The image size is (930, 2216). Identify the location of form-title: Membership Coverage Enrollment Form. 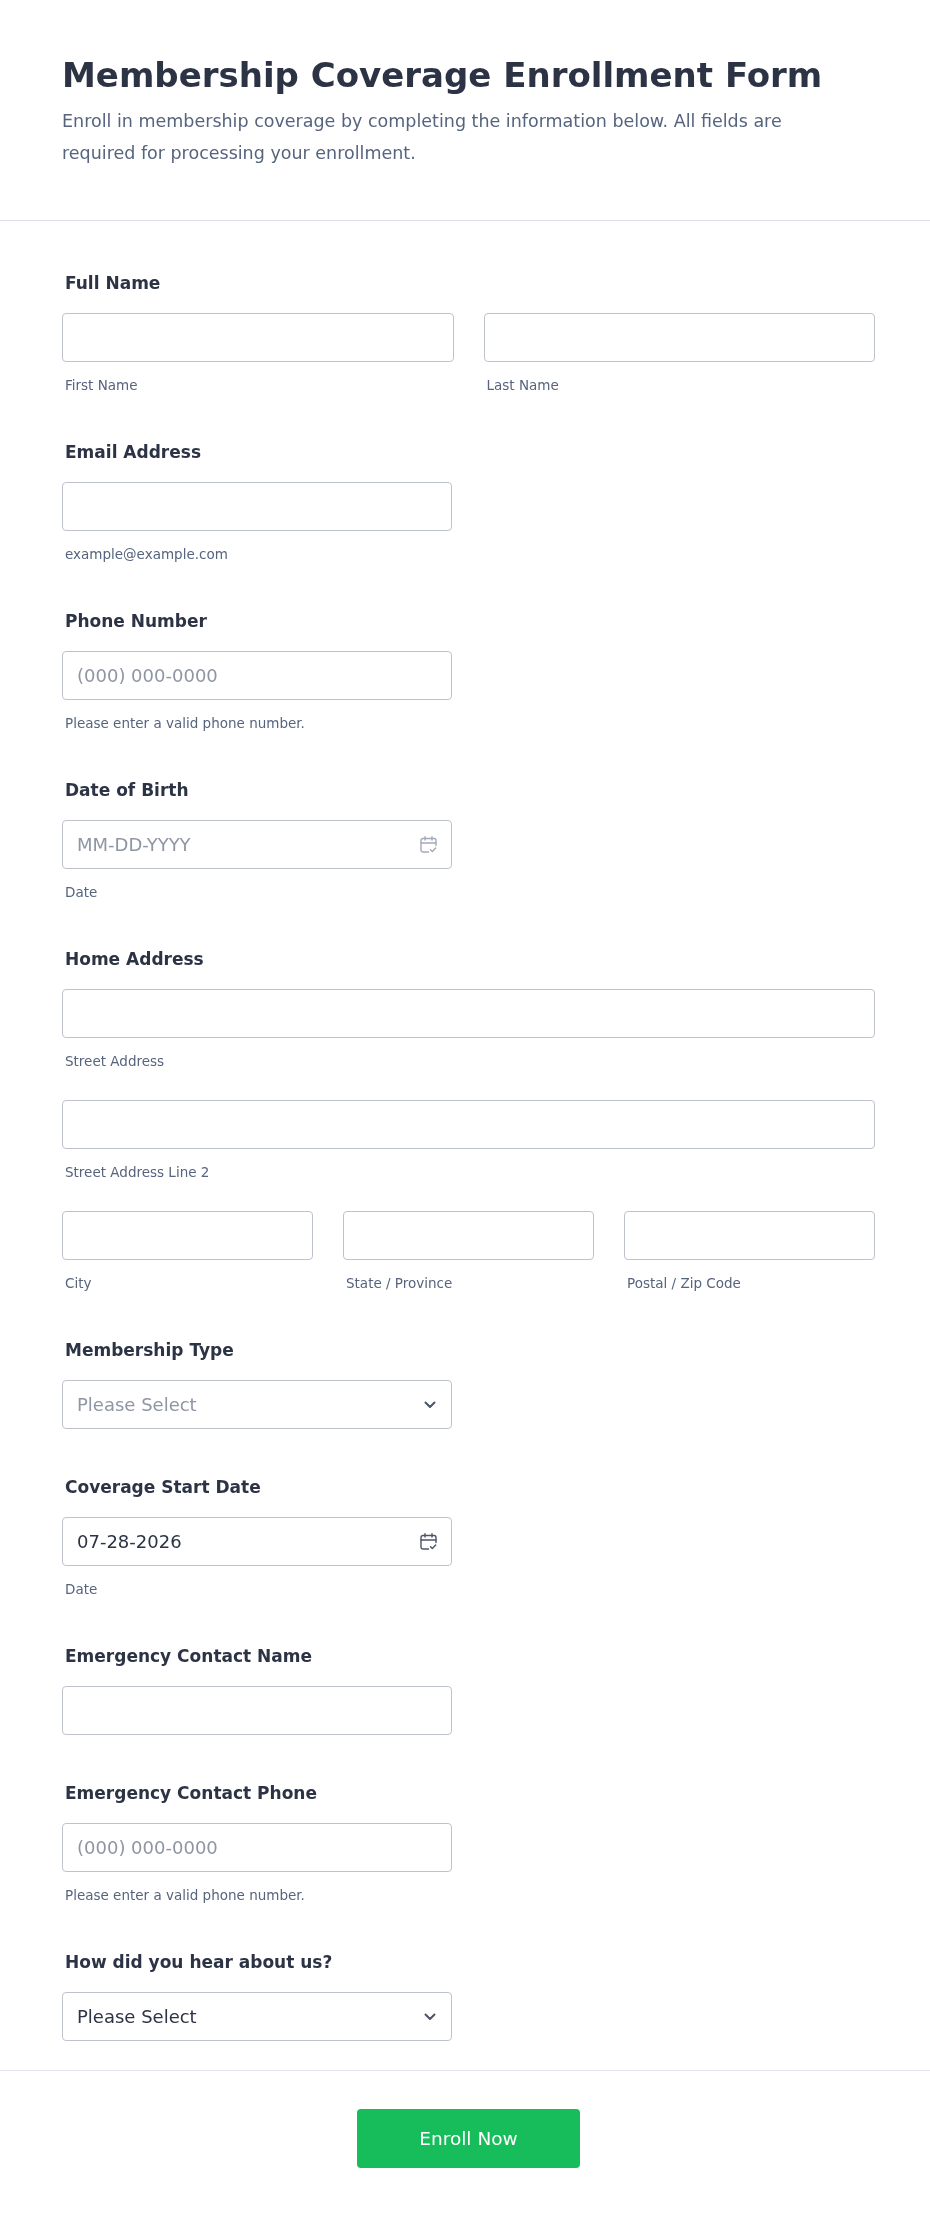
(443, 75).